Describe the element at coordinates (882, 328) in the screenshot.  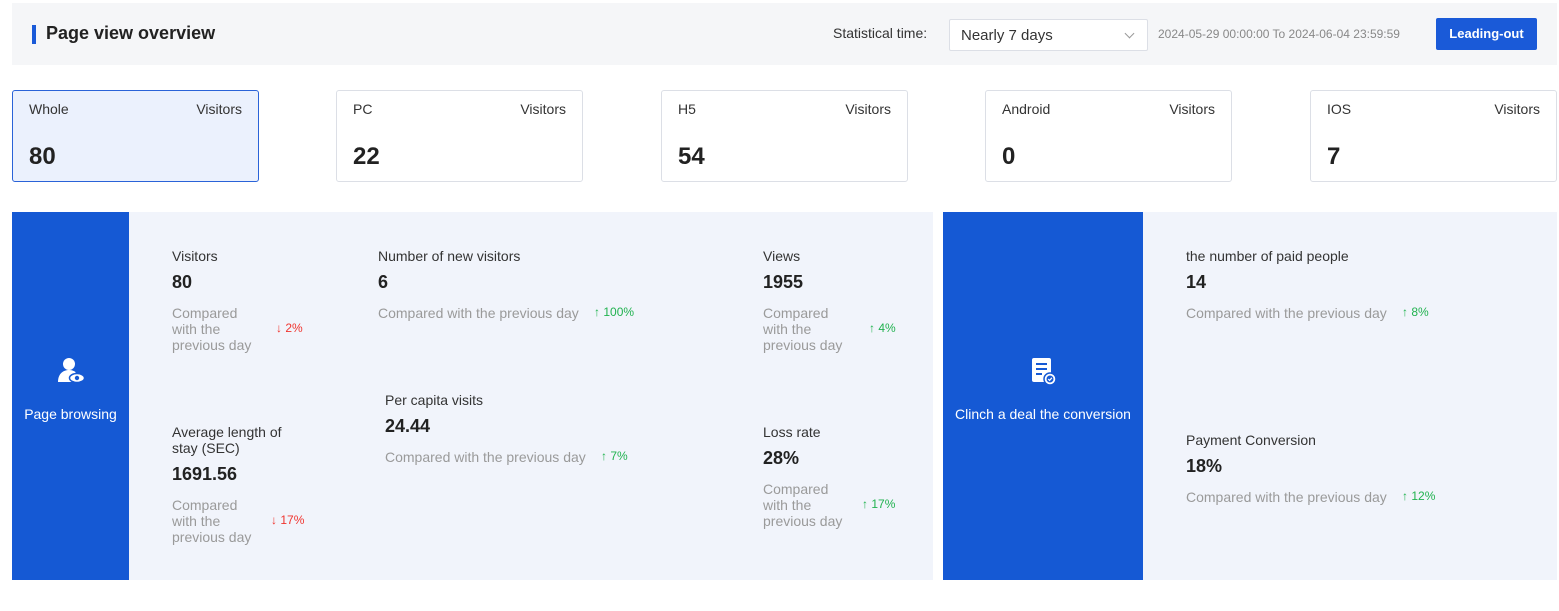
I see `metric-delta: ↑ 4%` at that location.